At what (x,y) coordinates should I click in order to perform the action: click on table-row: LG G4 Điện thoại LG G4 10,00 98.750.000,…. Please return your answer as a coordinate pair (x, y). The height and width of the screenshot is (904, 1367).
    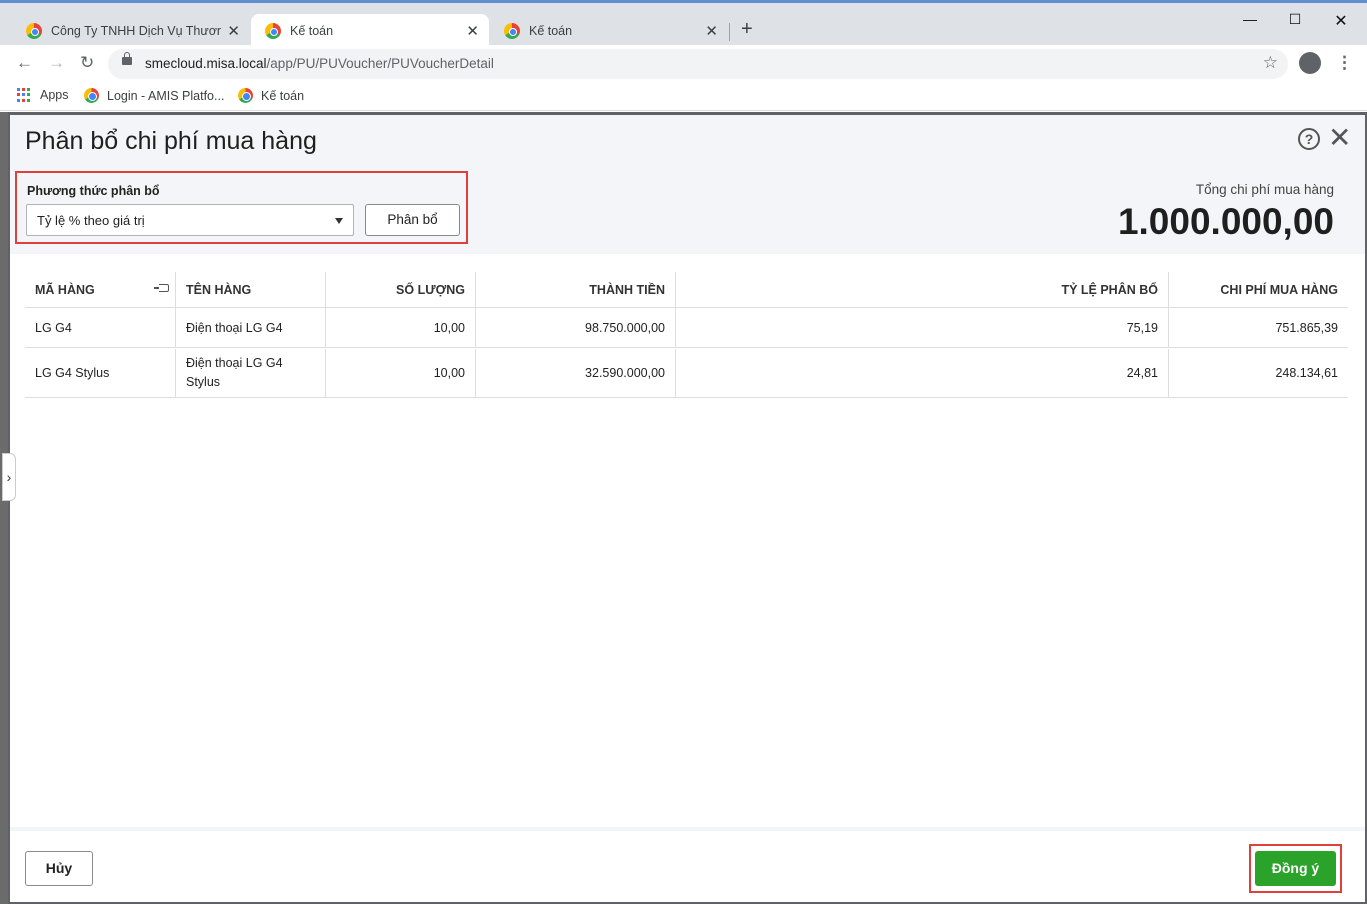
    Looking at the image, I should click on (686, 328).